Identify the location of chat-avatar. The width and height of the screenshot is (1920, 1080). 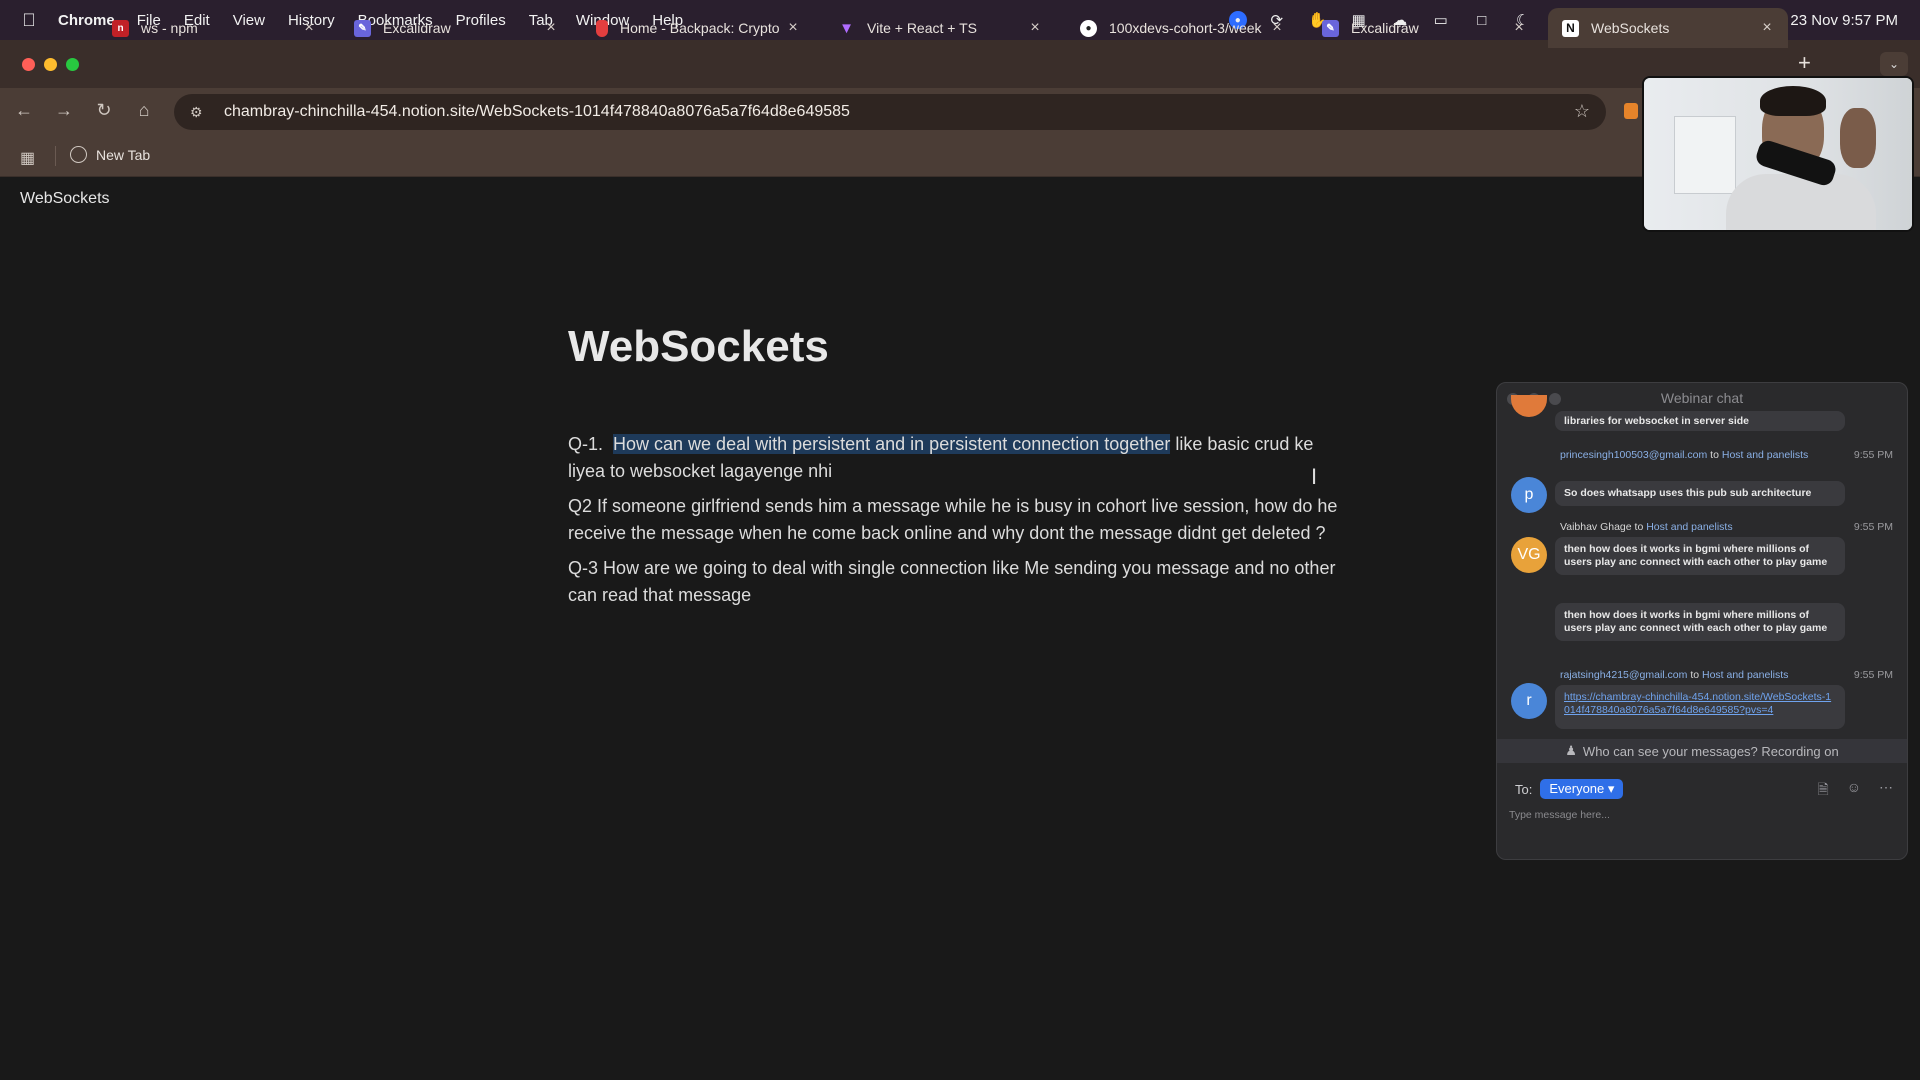
(1529, 406).